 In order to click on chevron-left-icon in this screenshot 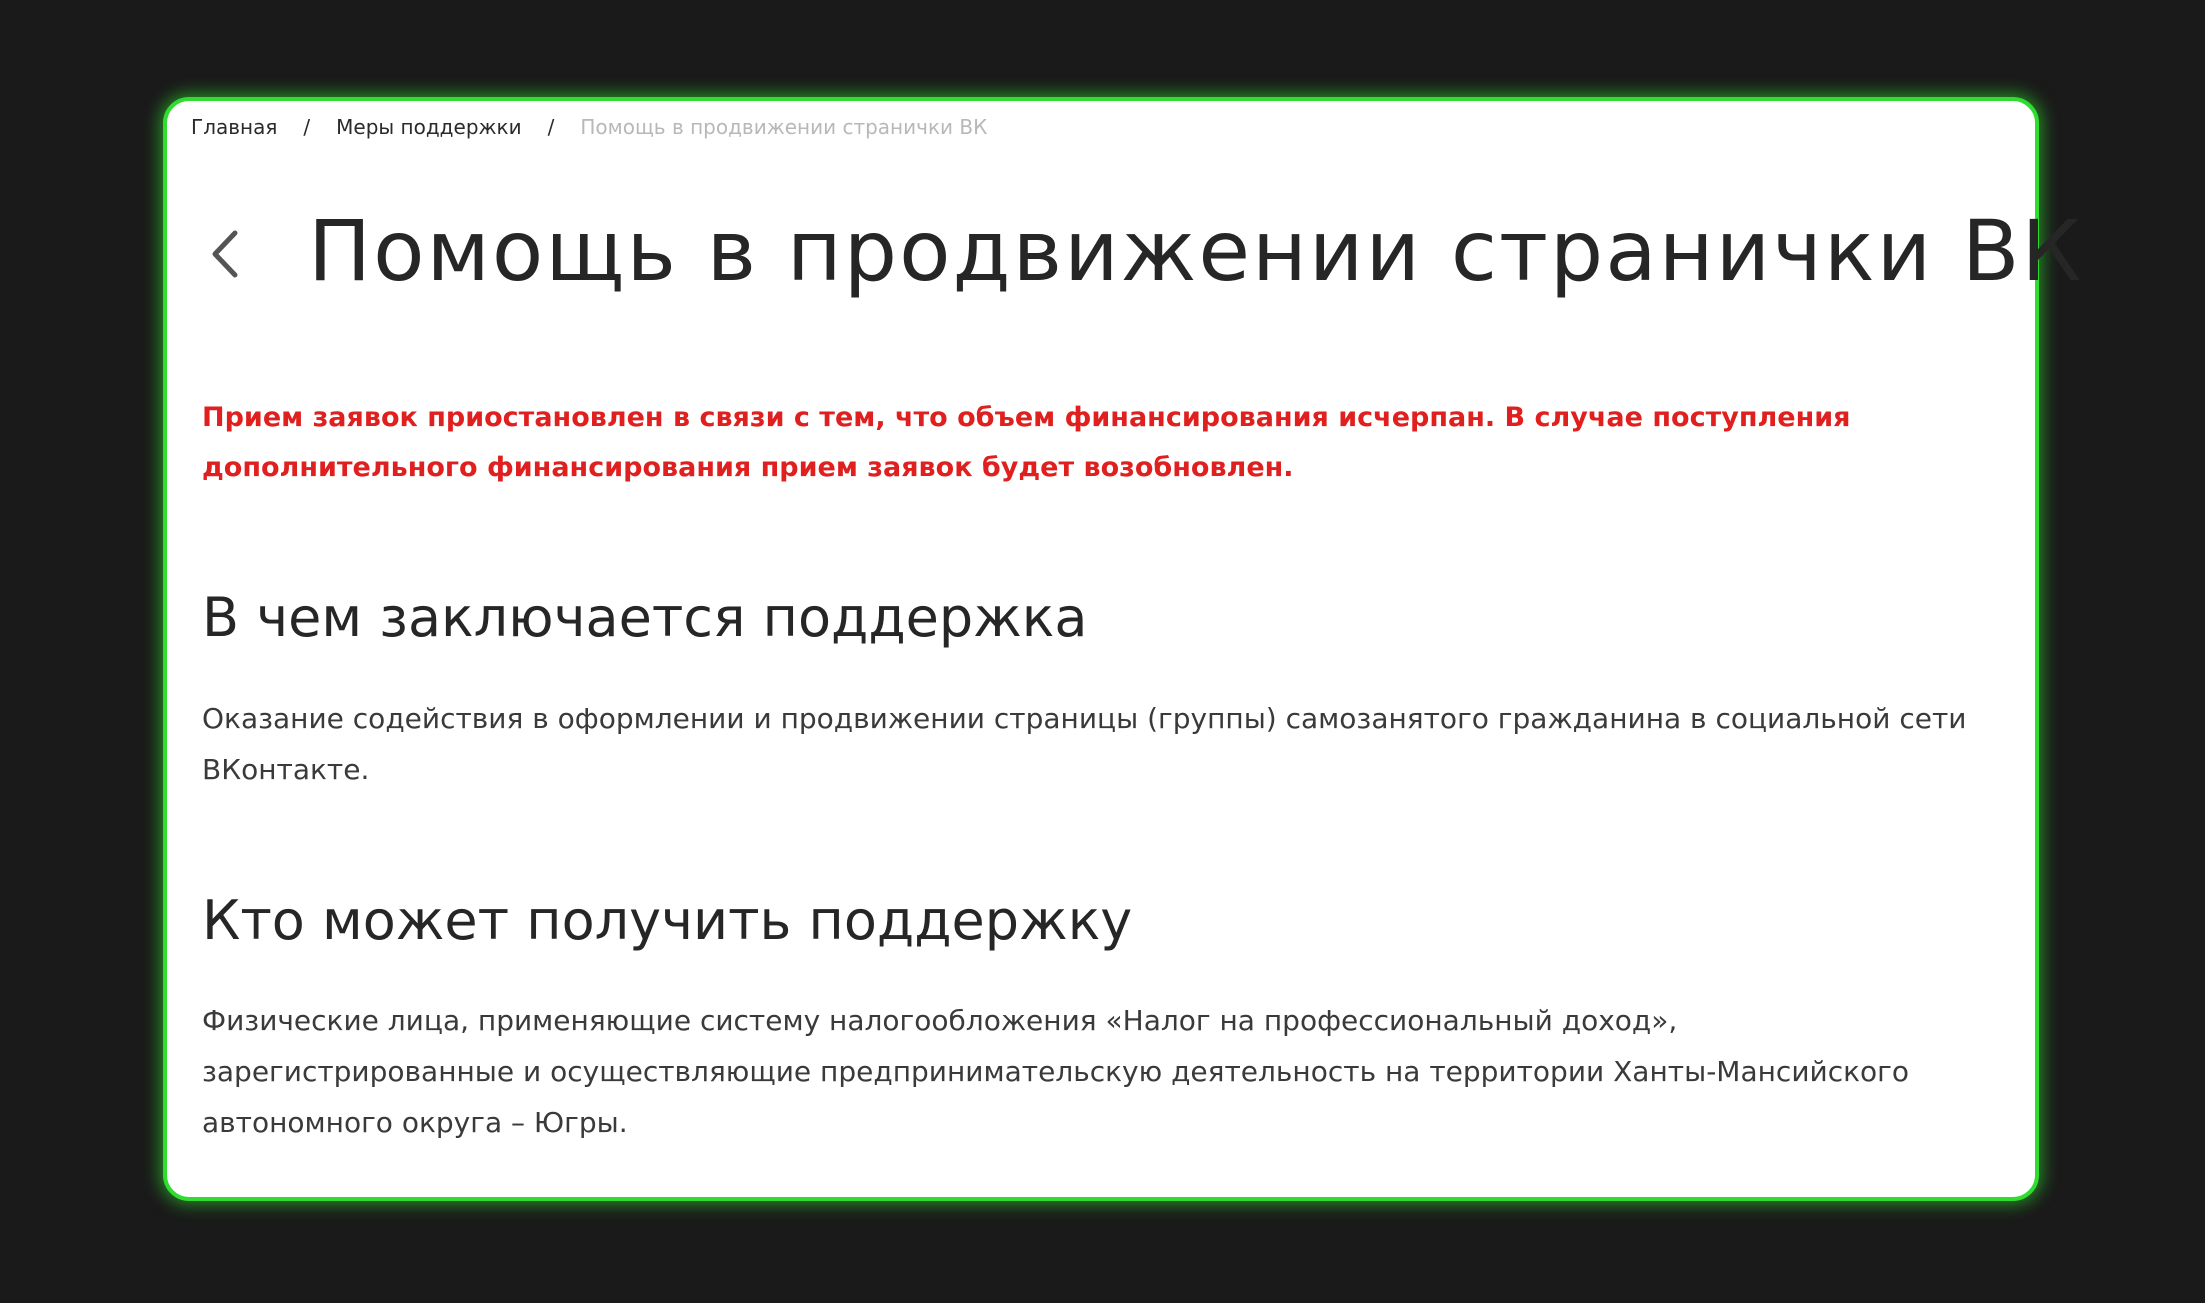, I will do `click(225, 254)`.